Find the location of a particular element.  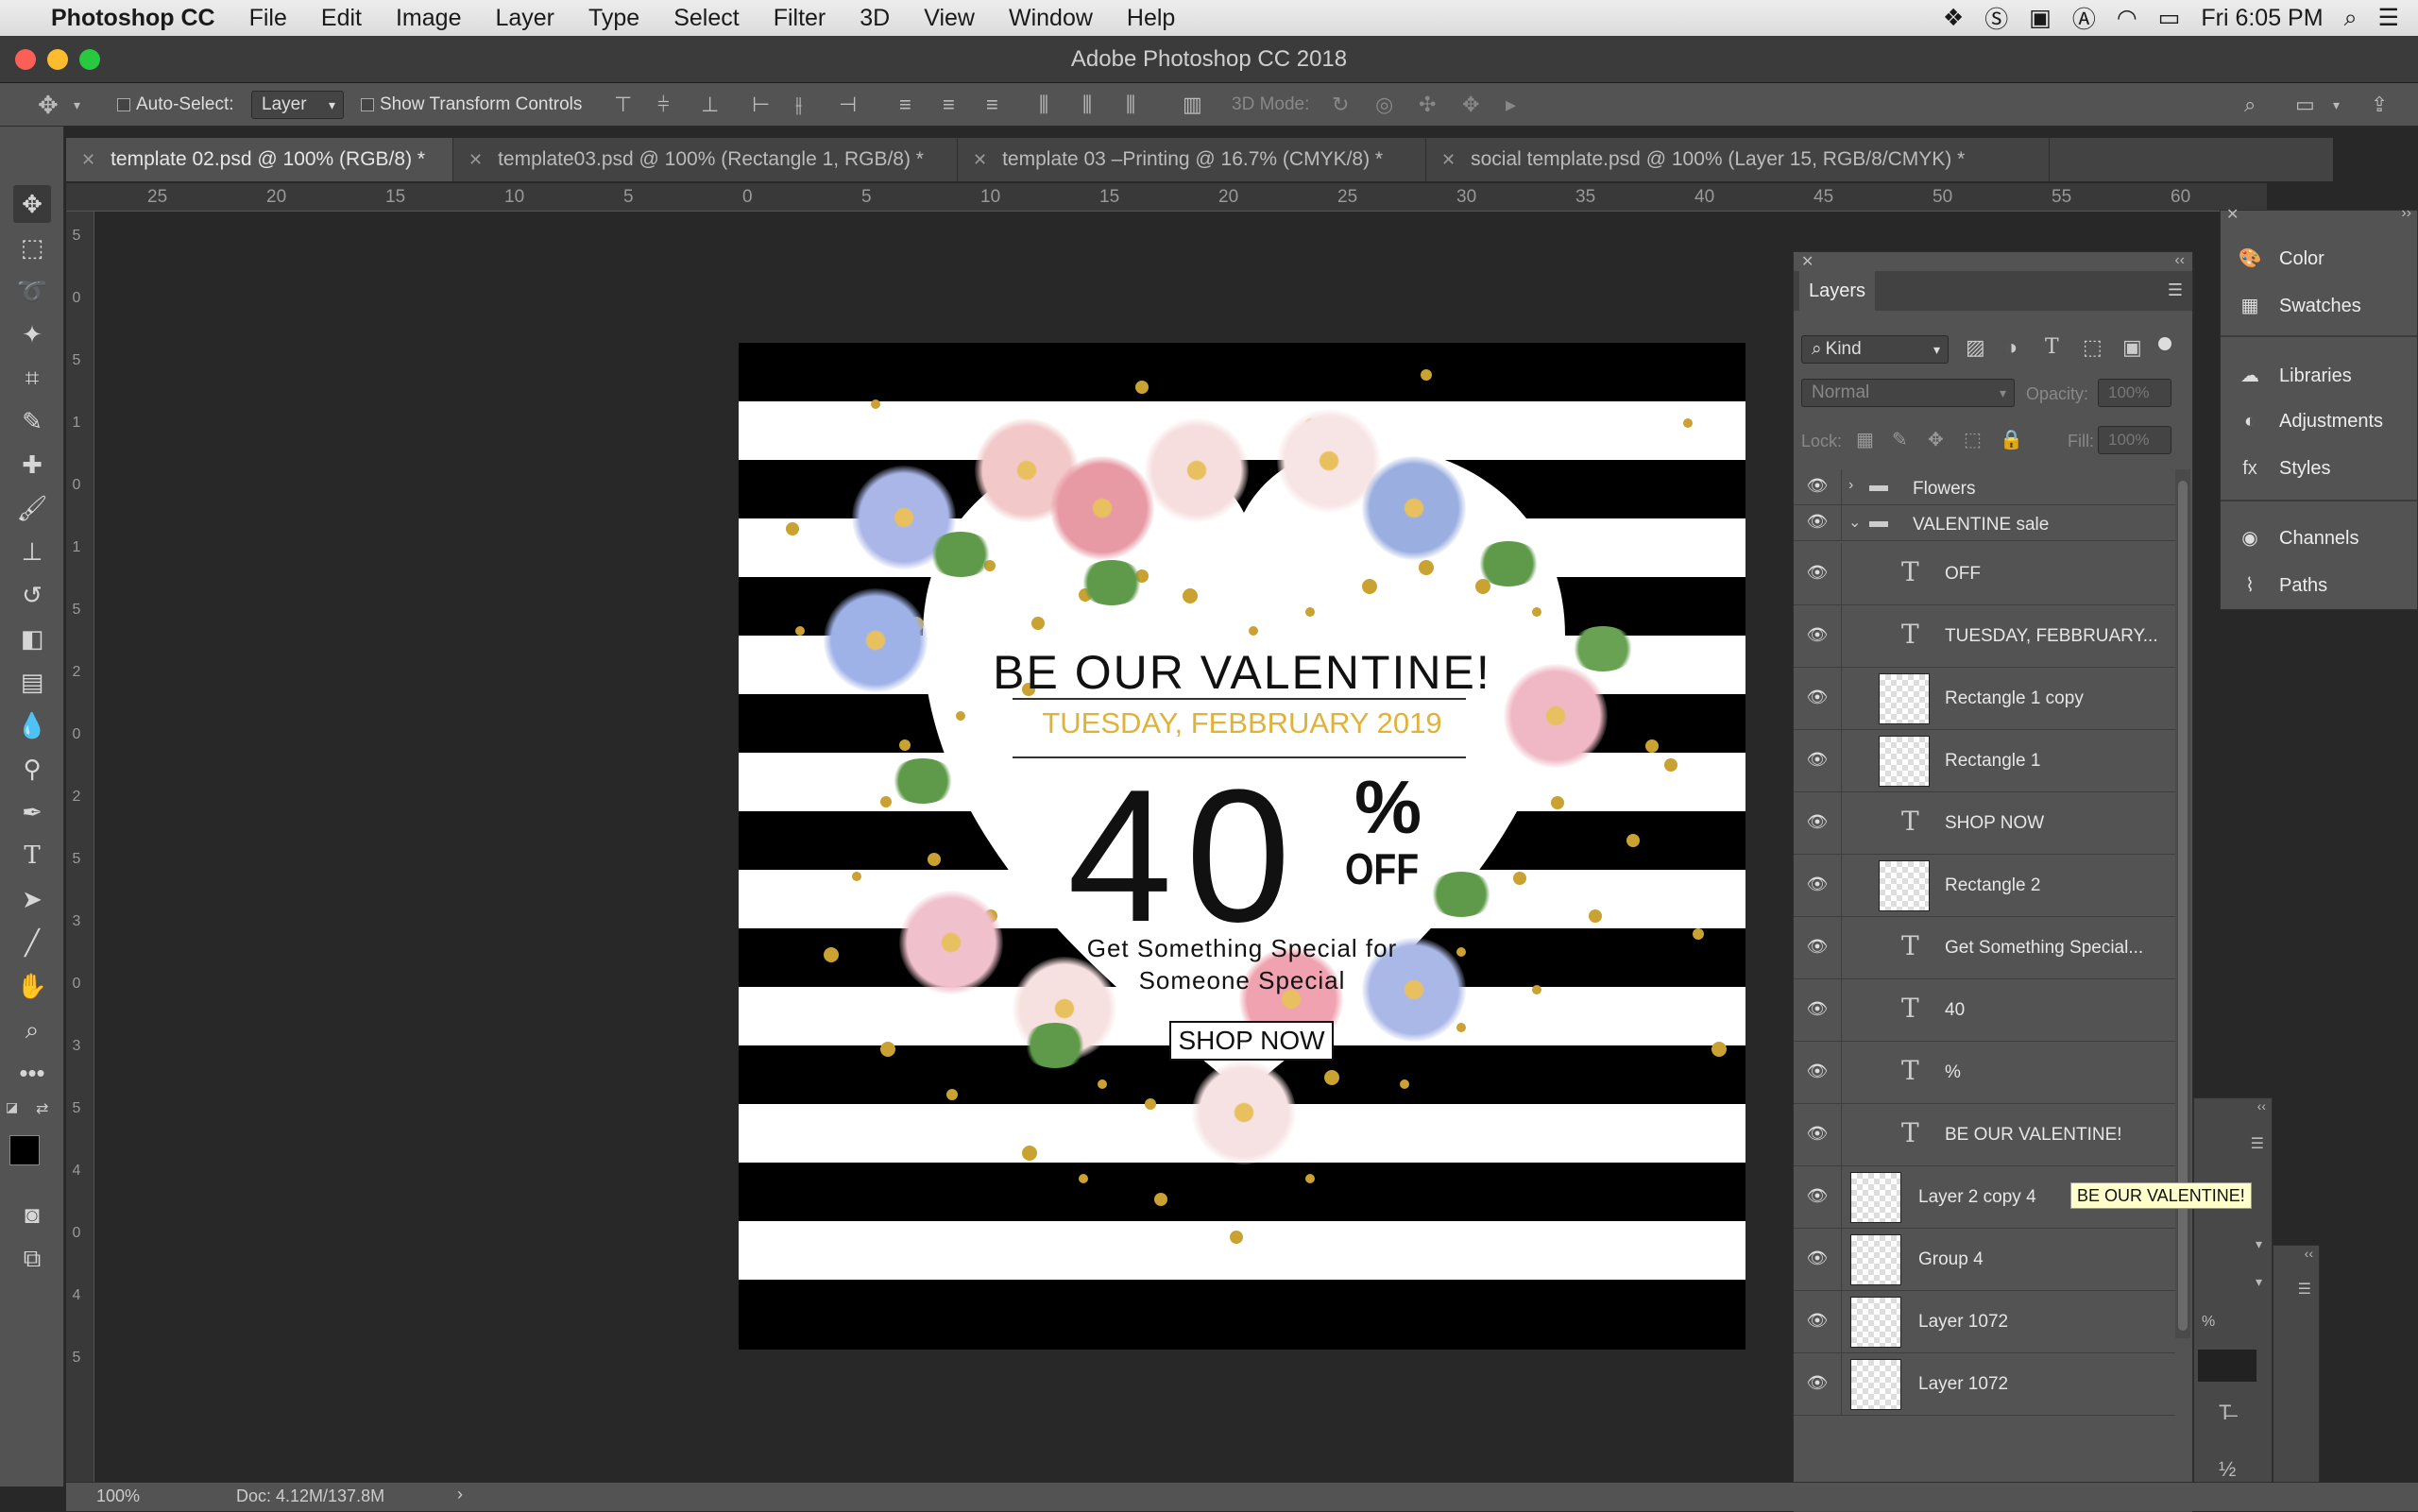

notification-center-icon: ☰ is located at coordinates (2388, 18).